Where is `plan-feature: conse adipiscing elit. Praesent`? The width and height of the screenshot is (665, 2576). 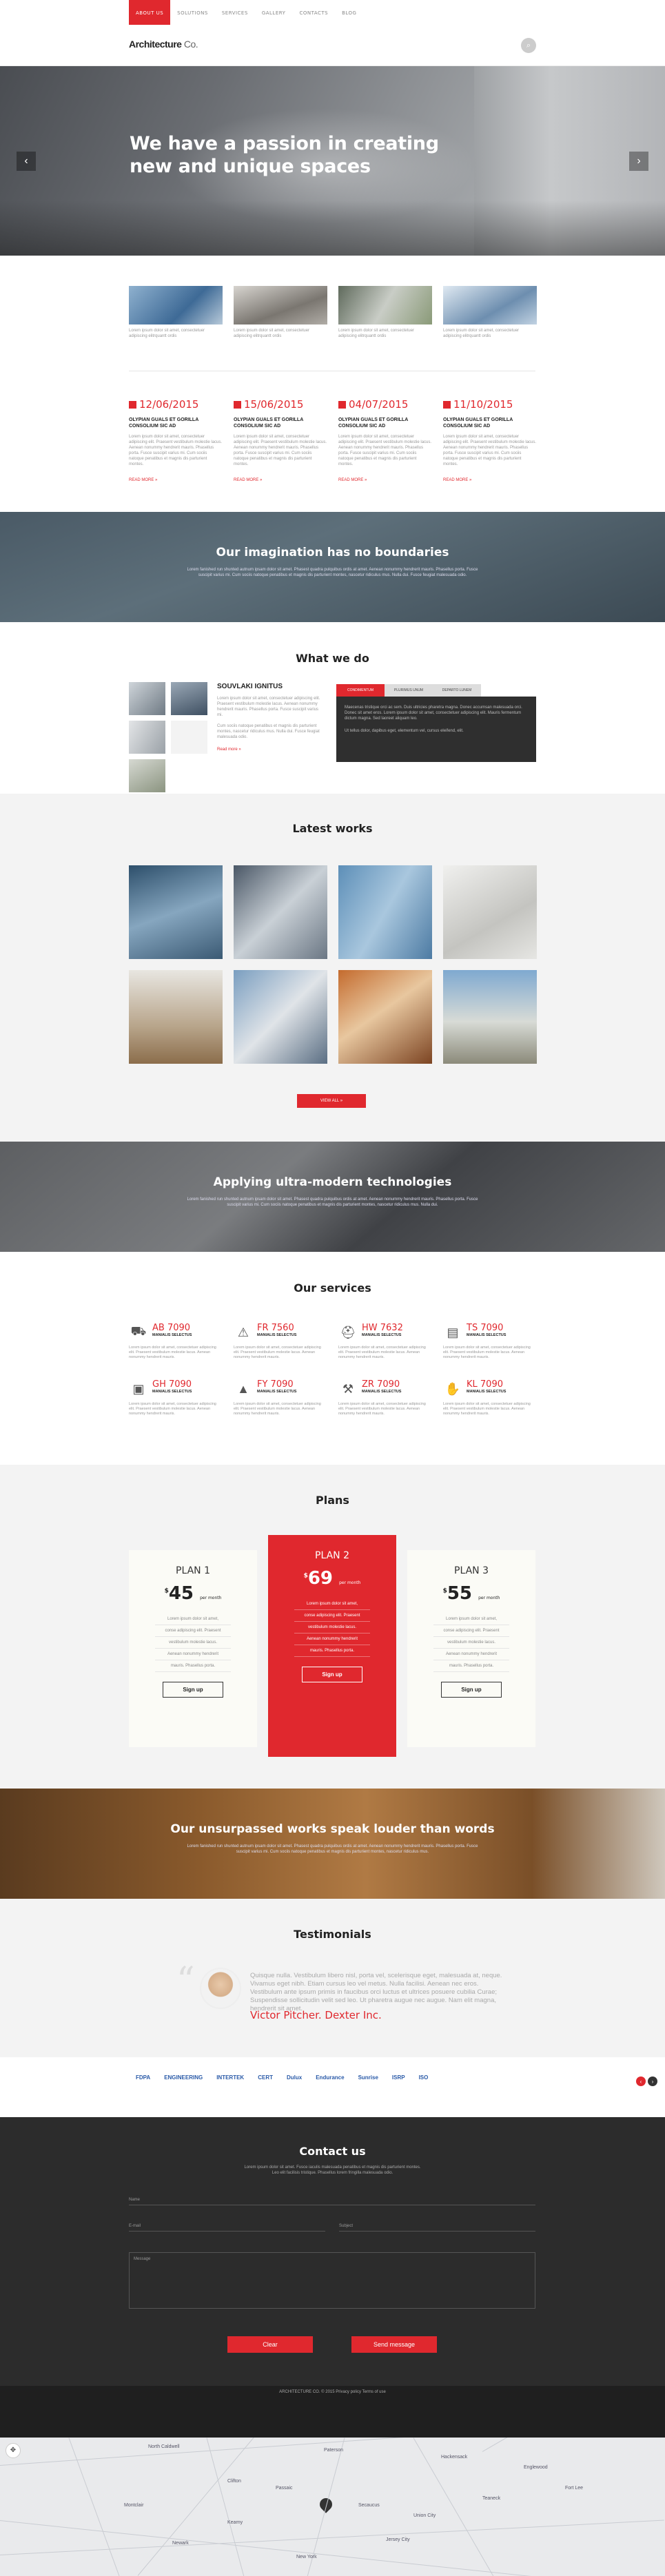 plan-feature: conse adipiscing elit. Praesent is located at coordinates (332, 1616).